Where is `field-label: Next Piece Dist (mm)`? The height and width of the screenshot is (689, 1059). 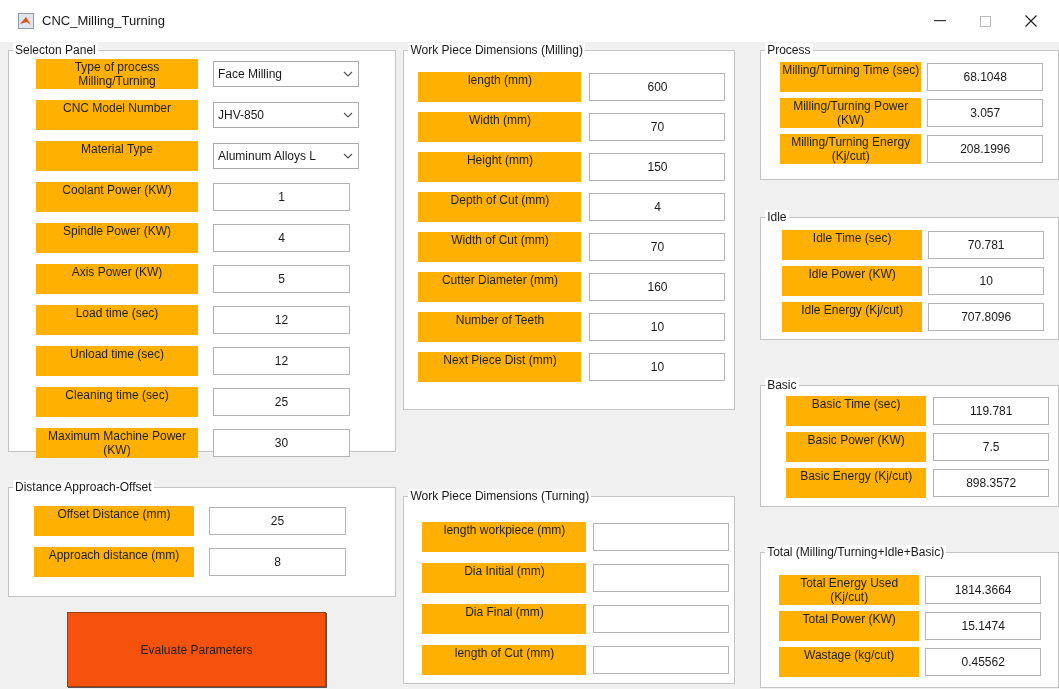 field-label: Next Piece Dist (mm) is located at coordinates (500, 367).